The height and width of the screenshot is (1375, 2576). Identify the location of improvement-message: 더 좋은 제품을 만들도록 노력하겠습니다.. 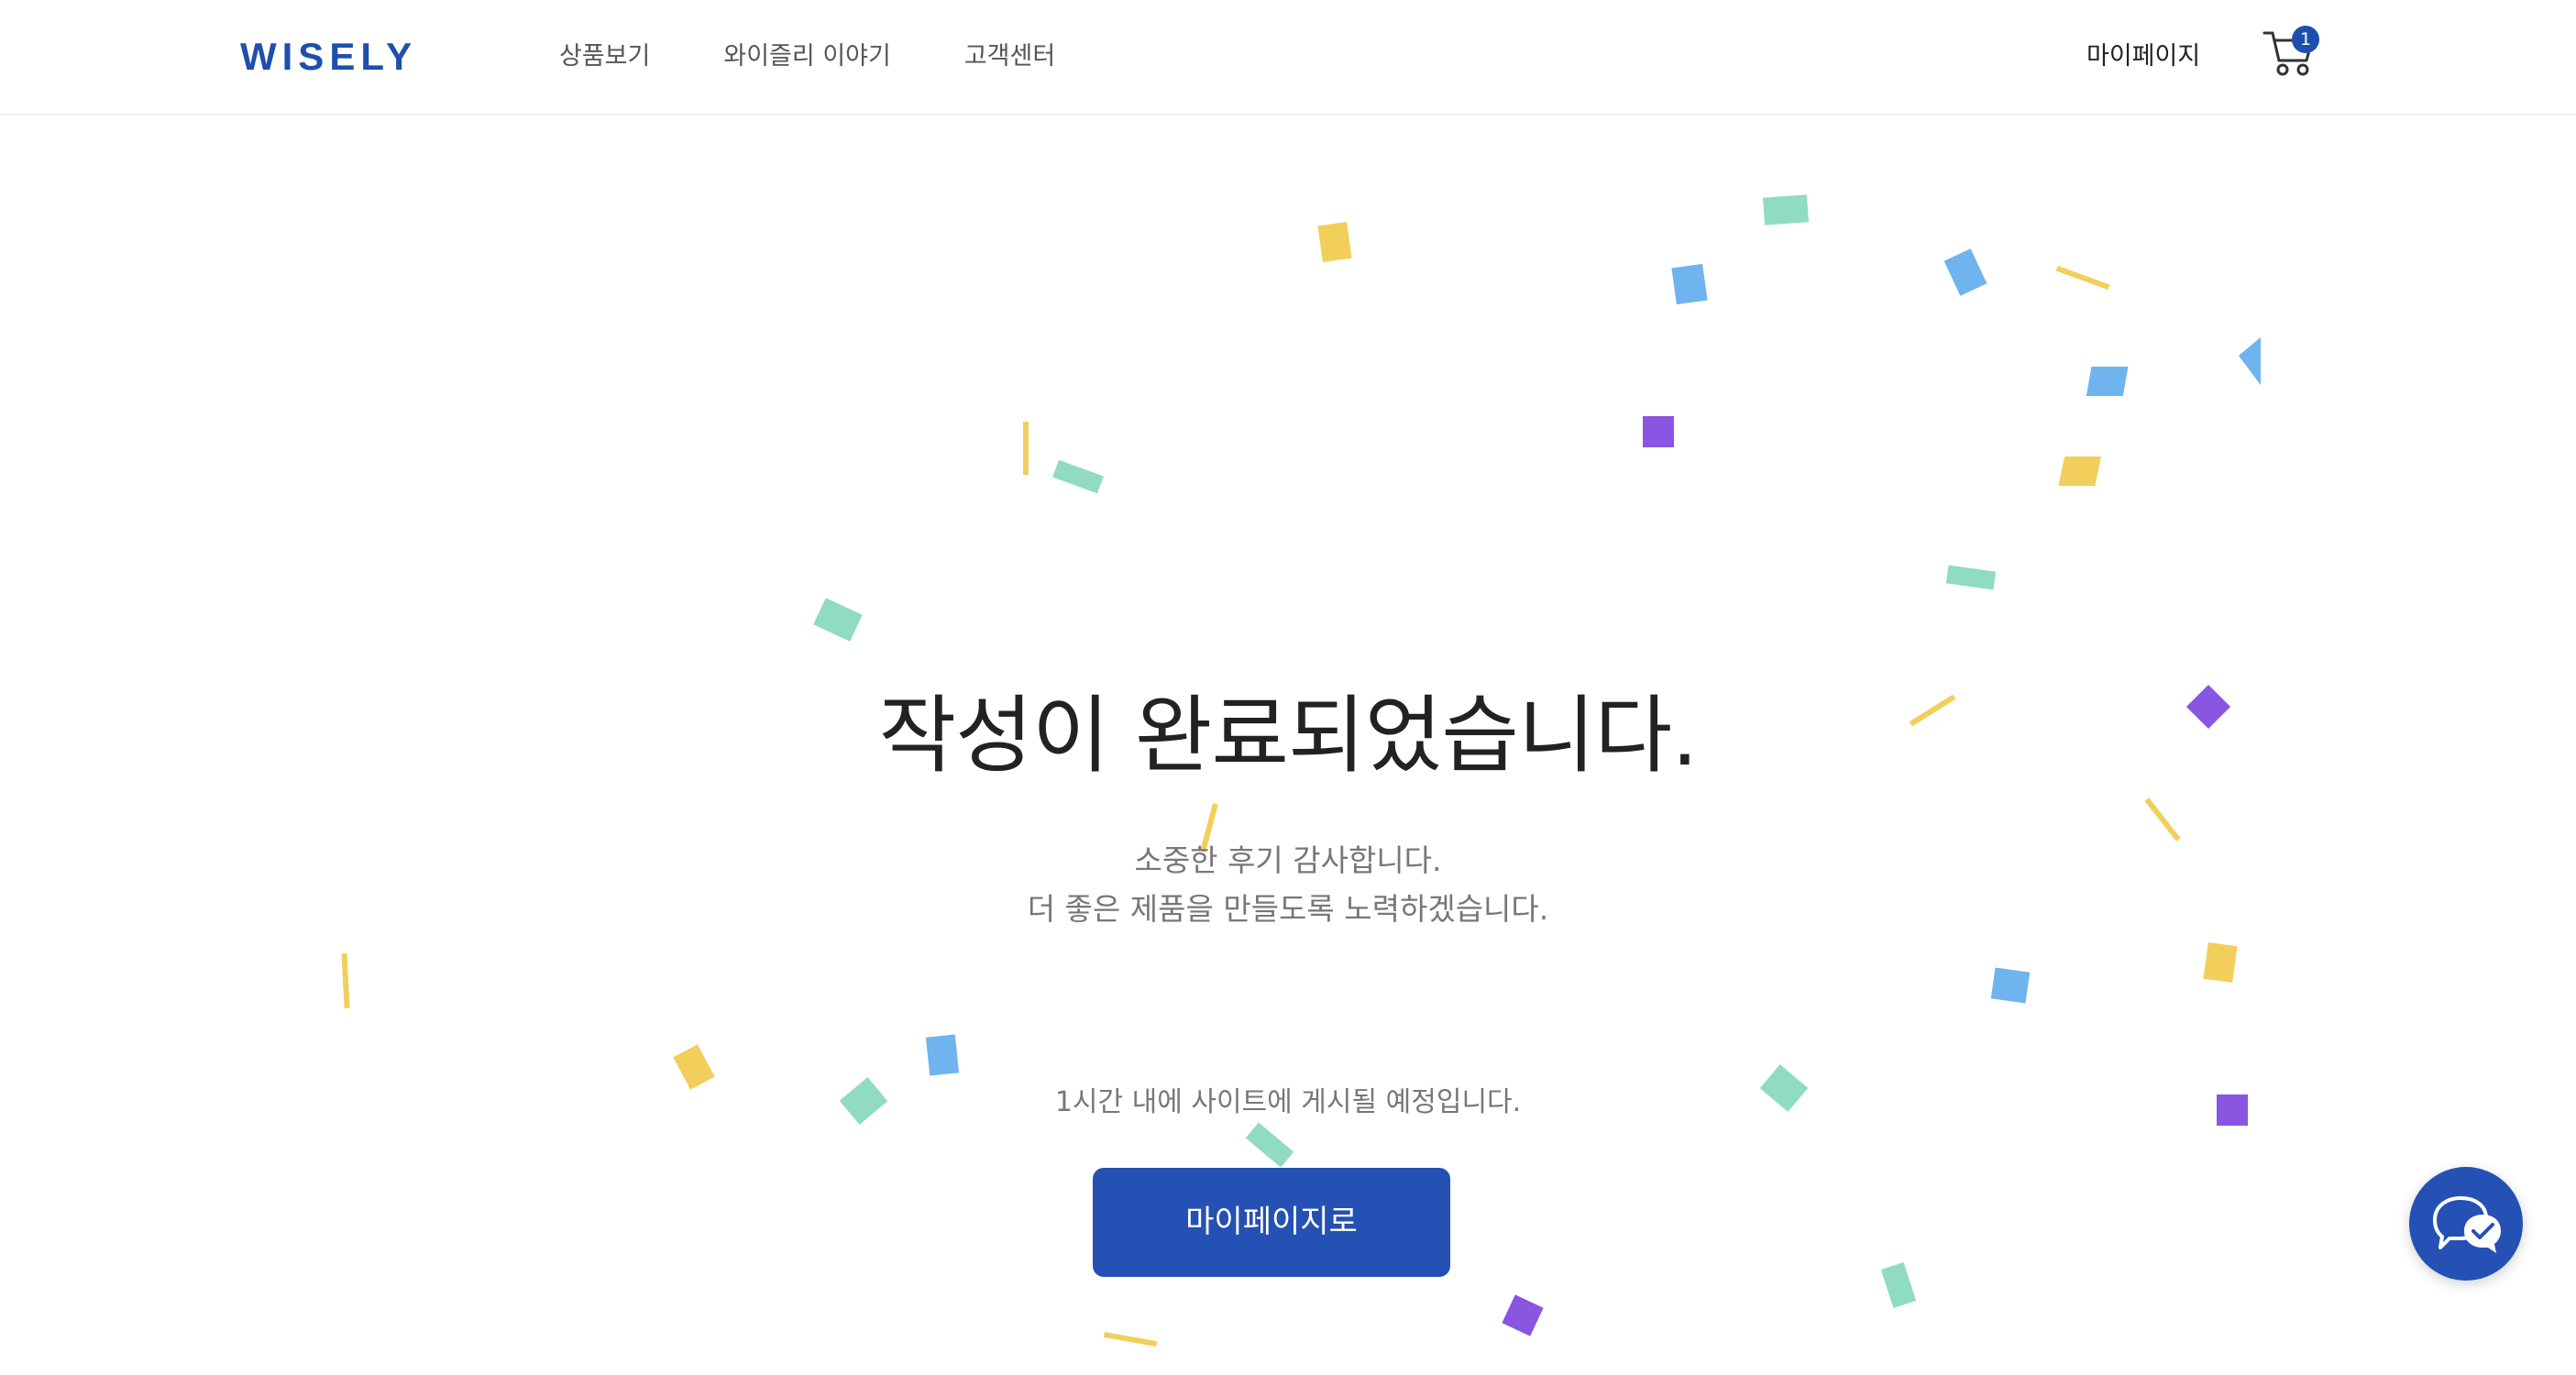
(1288, 909).